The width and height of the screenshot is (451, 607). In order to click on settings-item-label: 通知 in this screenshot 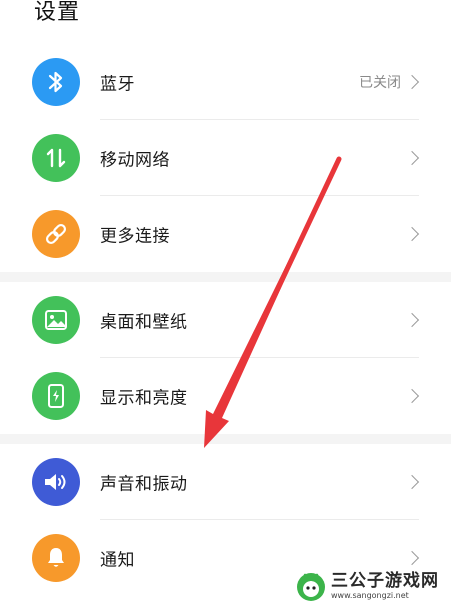, I will do `click(117, 560)`.